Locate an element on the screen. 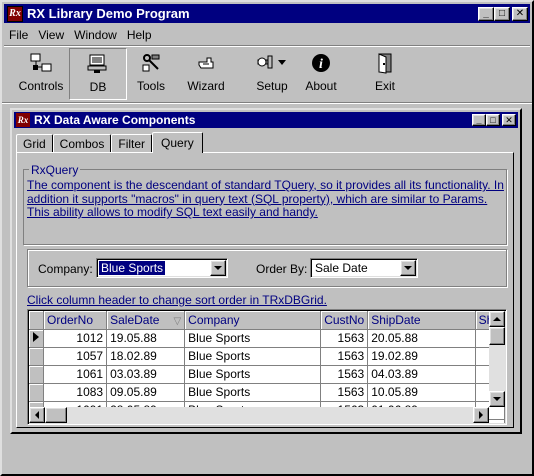 This screenshot has width=534, height=476. scroll-right-button is located at coordinates (481, 415).